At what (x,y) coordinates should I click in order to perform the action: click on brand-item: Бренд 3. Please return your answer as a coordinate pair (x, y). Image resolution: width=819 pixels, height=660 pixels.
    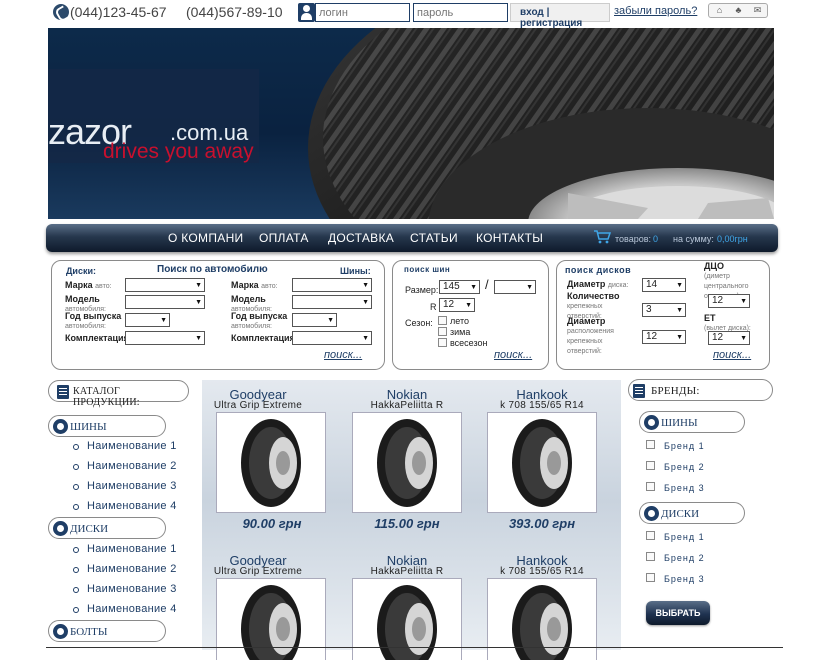
    Looking at the image, I should click on (684, 488).